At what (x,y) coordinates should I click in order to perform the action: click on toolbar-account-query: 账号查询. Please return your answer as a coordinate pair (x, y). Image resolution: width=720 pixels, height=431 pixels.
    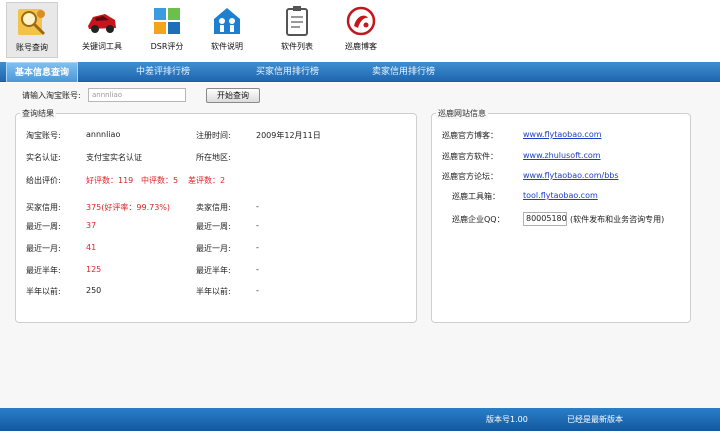
    Looking at the image, I should click on (32, 30).